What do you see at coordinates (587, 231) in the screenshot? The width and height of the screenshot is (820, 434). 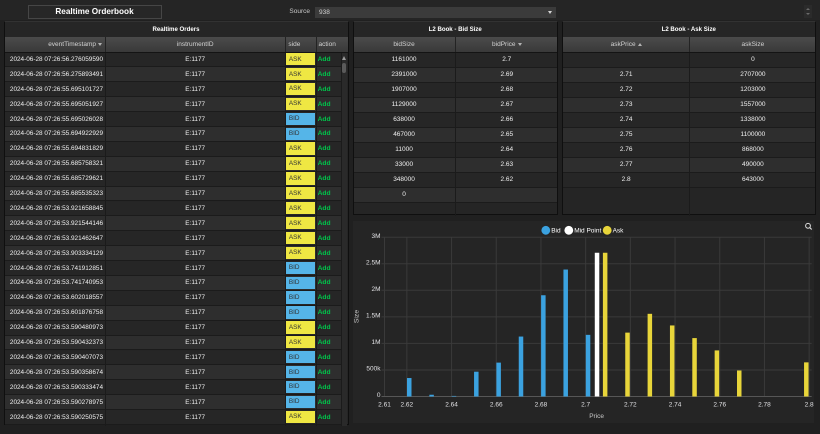 I see `svg-text: Mid Point` at bounding box center [587, 231].